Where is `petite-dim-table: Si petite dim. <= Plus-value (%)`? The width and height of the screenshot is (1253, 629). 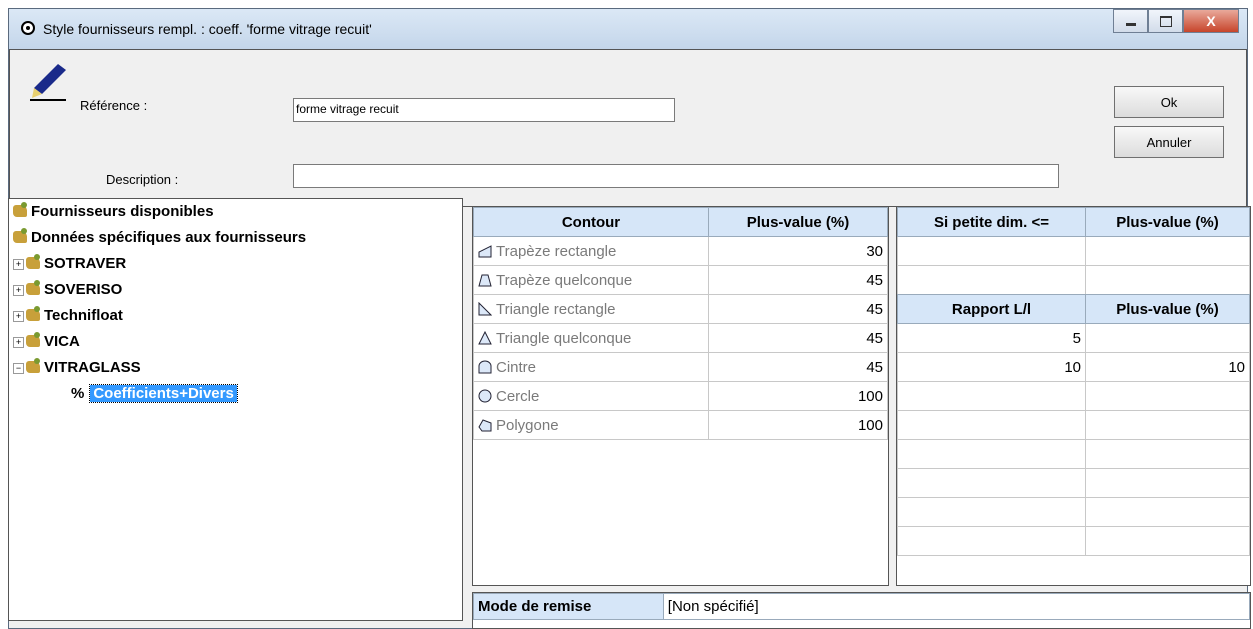 petite-dim-table: Si petite dim. <= Plus-value (%) is located at coordinates (1073, 251).